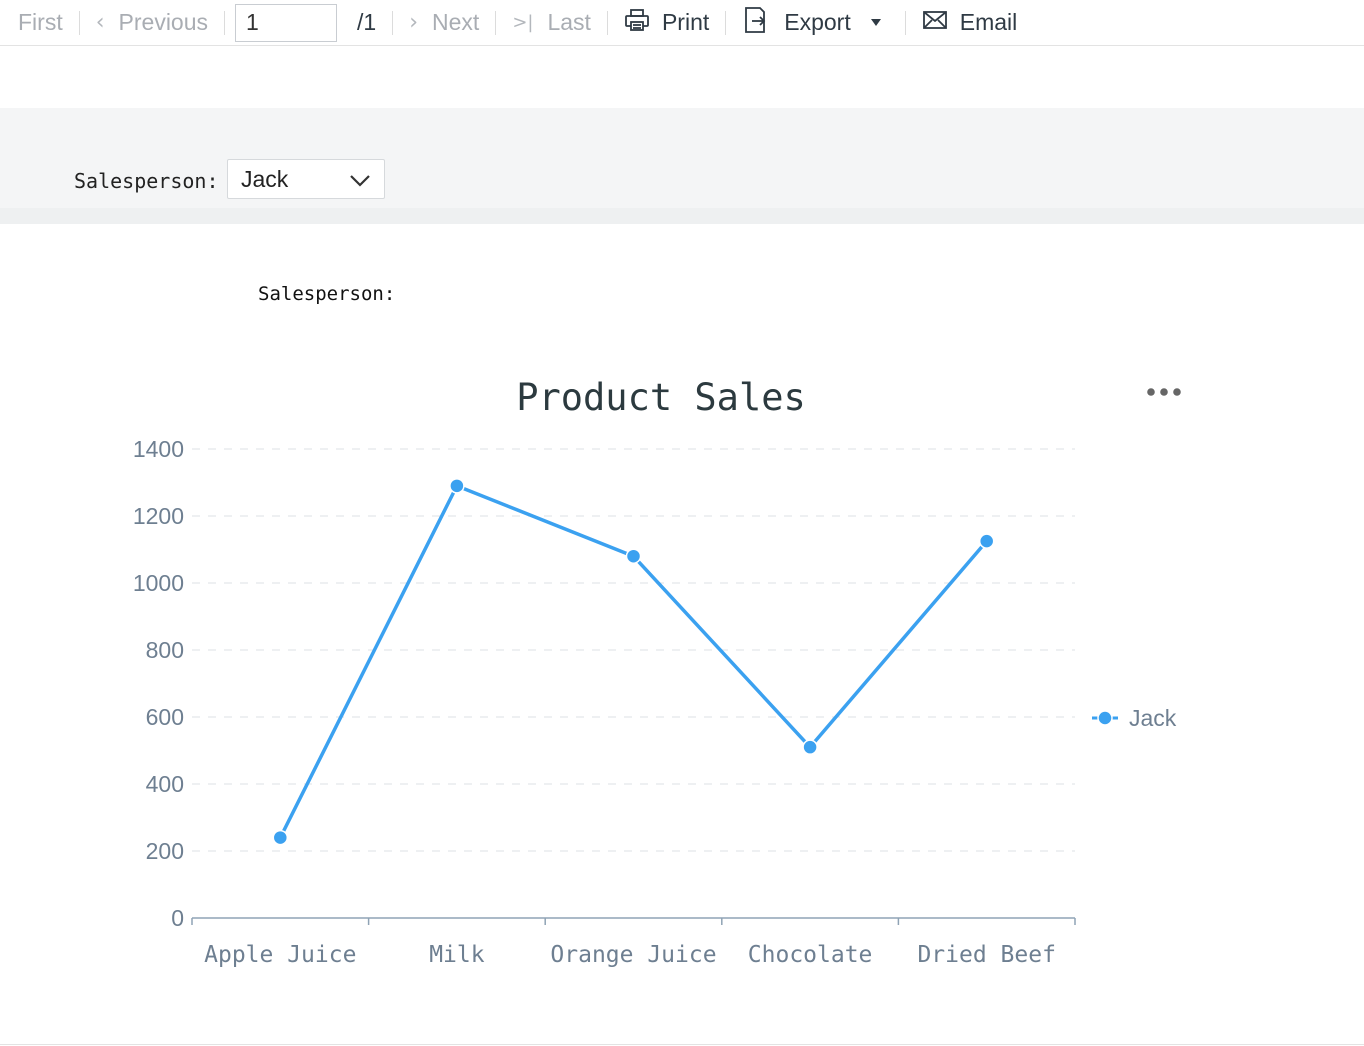  Describe the element at coordinates (1153, 718) in the screenshot. I see `legend-label: Jack` at that location.